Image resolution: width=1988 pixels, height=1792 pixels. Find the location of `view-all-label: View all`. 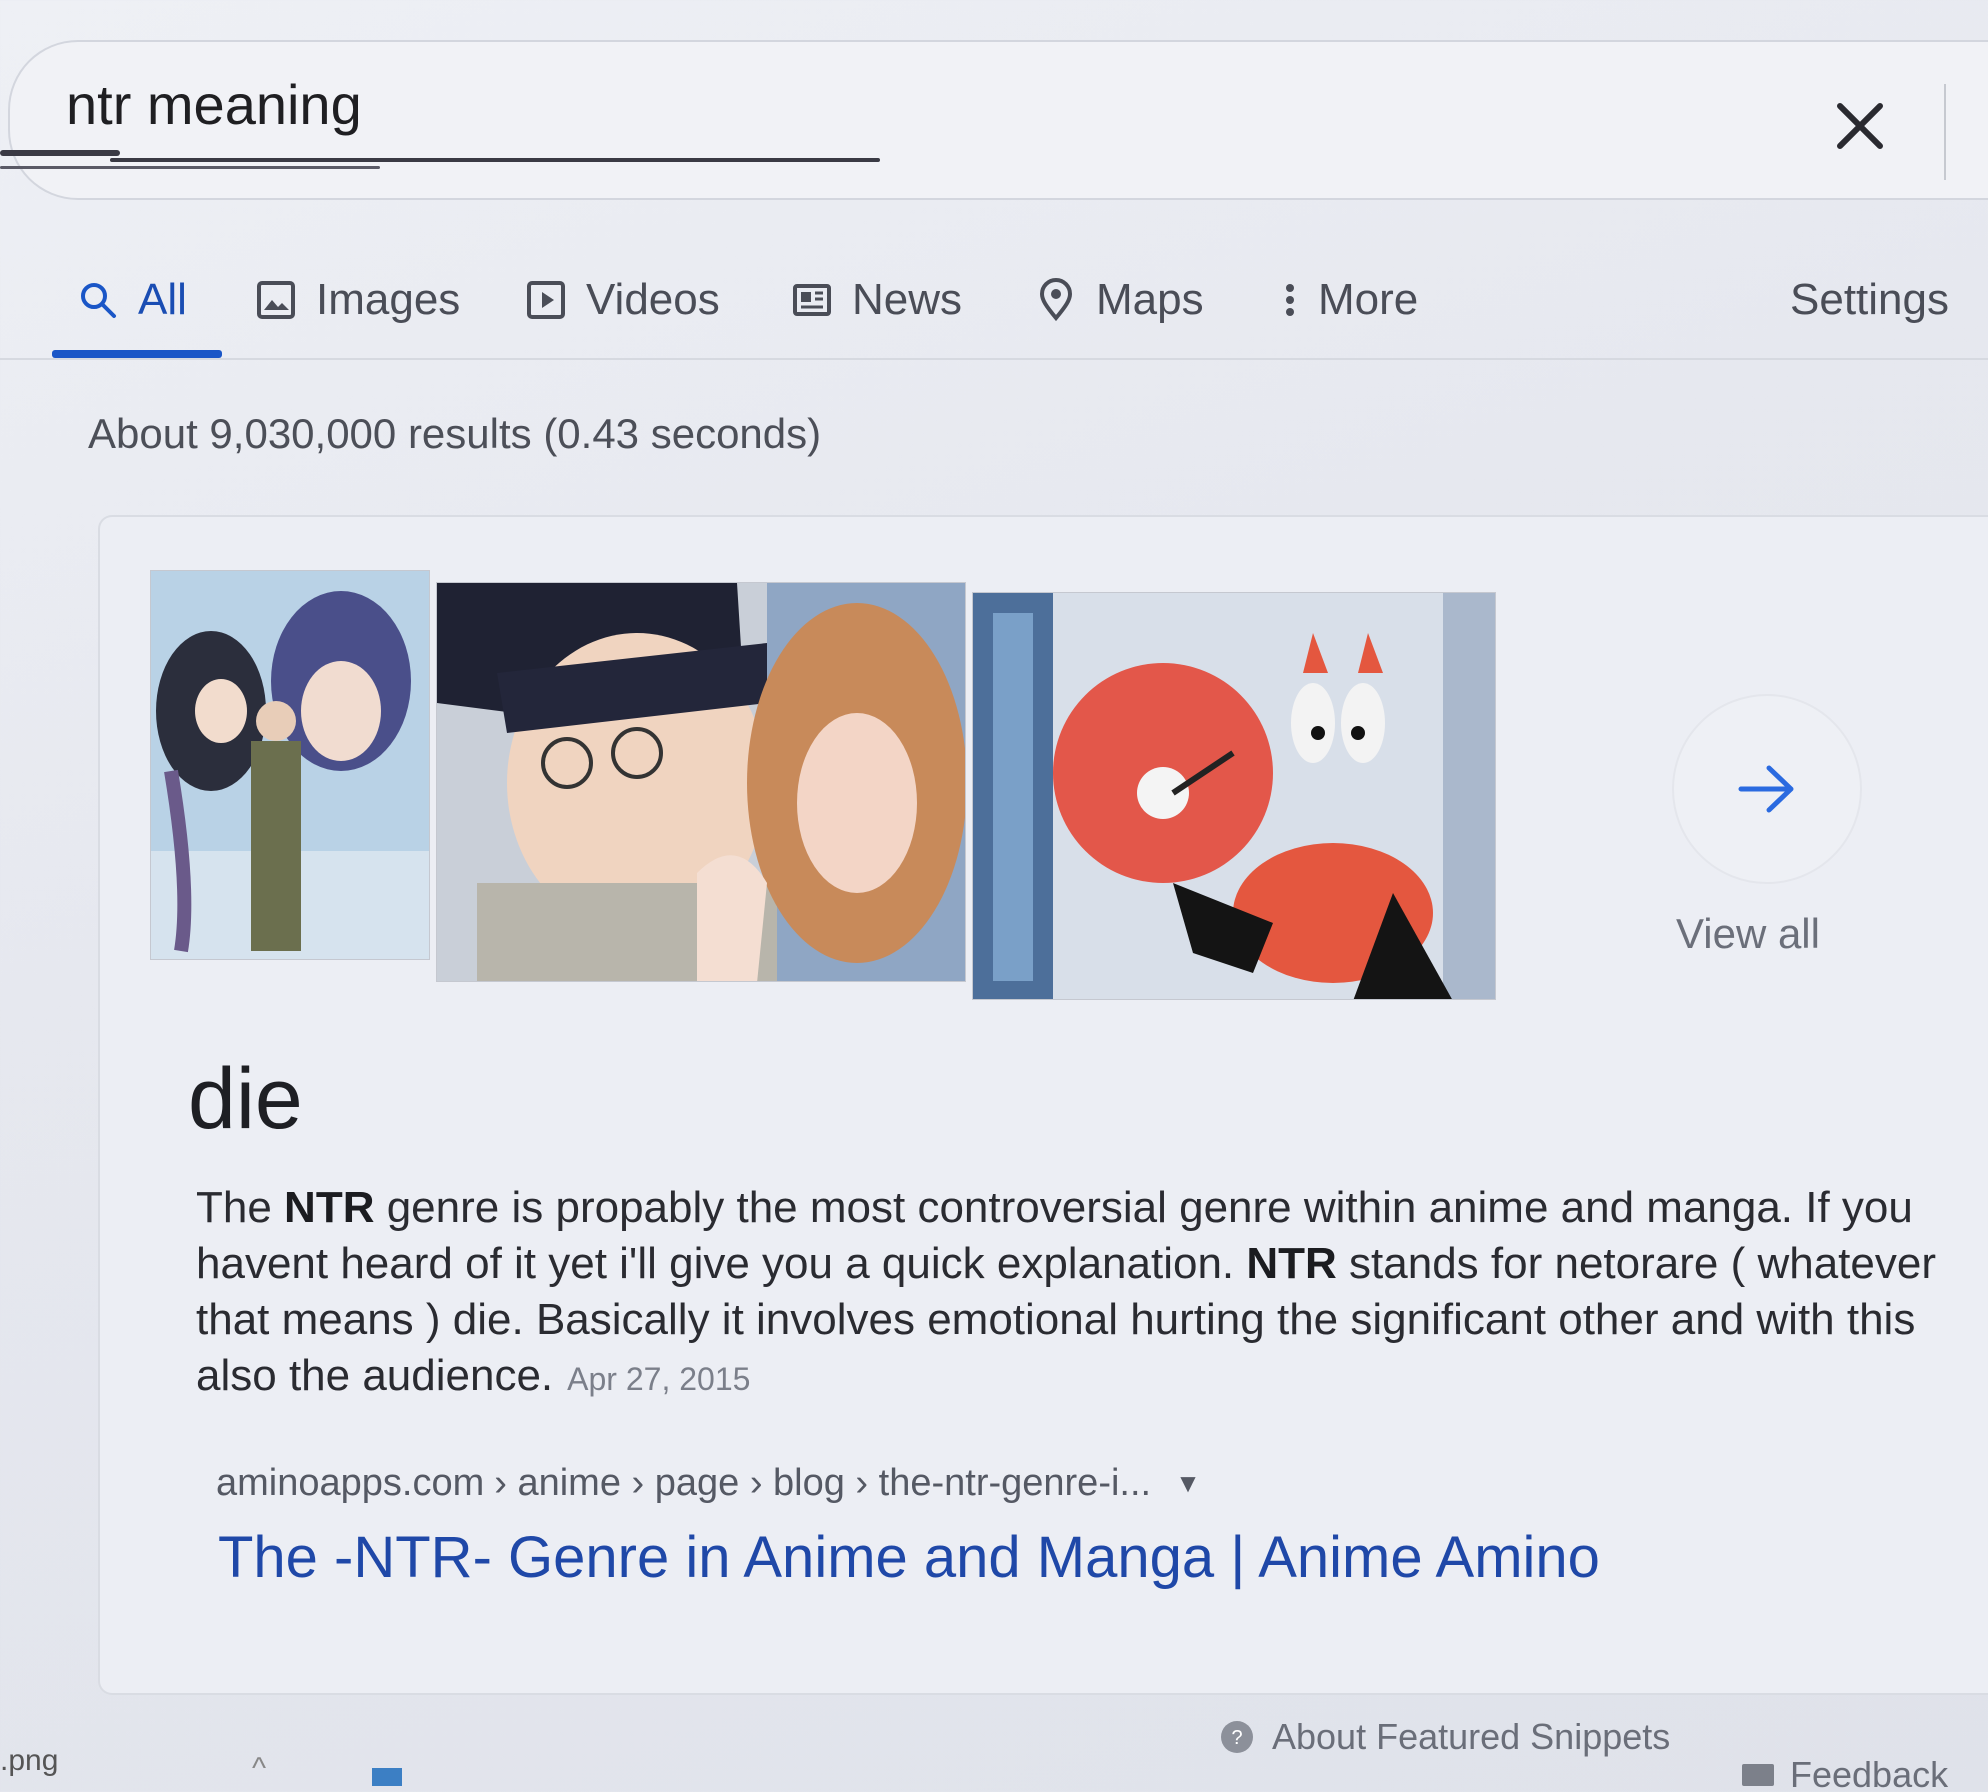

view-all-label: View all is located at coordinates (1748, 934).